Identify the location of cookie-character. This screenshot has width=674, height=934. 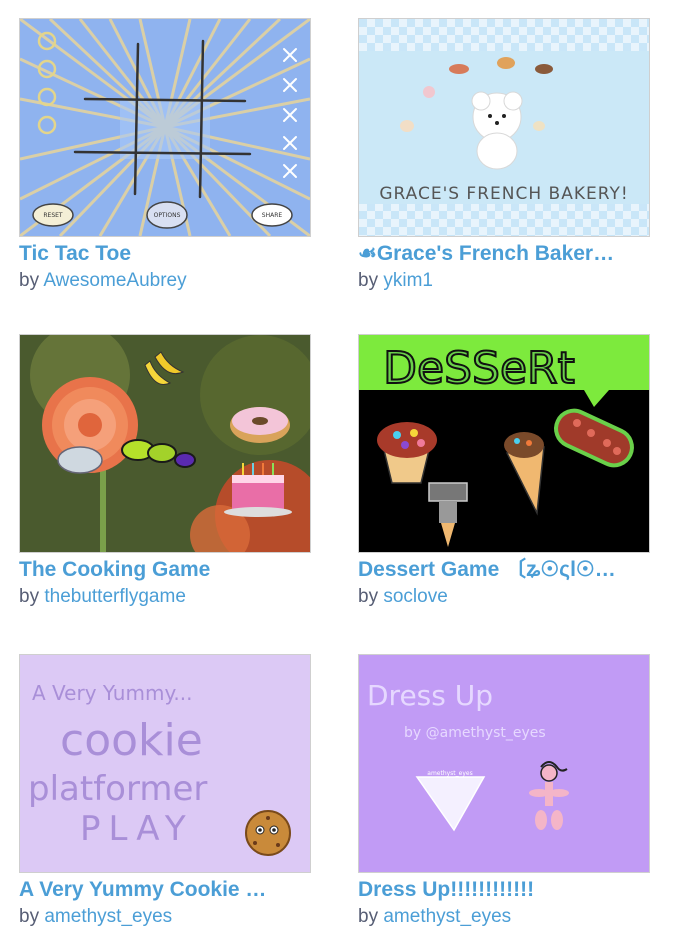
(268, 833).